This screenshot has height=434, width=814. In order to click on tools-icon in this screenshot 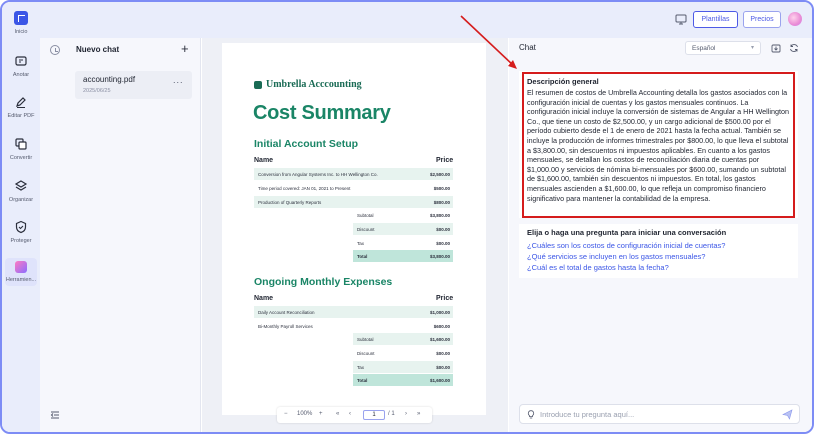, I will do `click(21, 267)`.